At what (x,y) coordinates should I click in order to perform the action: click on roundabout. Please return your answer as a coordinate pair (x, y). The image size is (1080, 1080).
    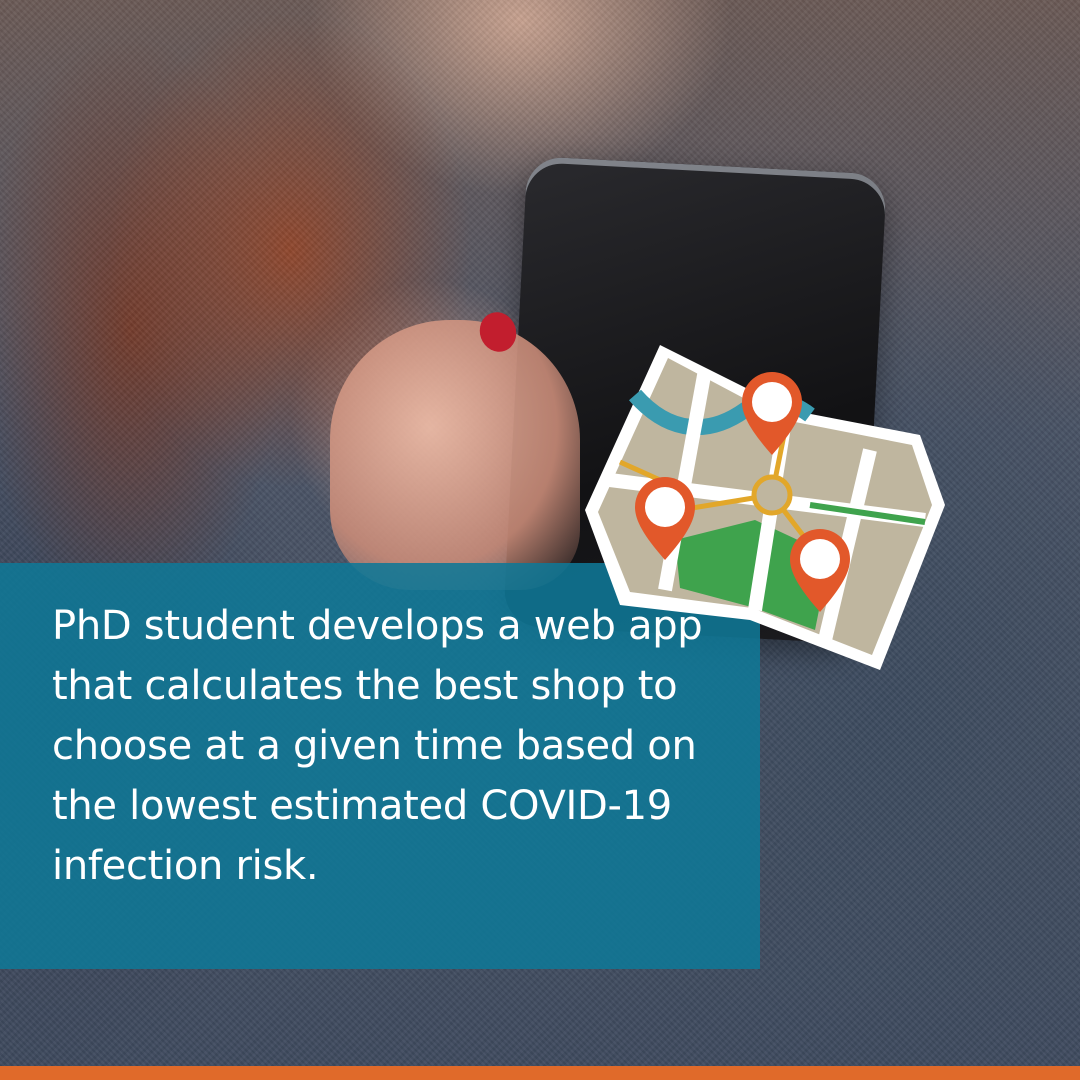
    Looking at the image, I should click on (772, 495).